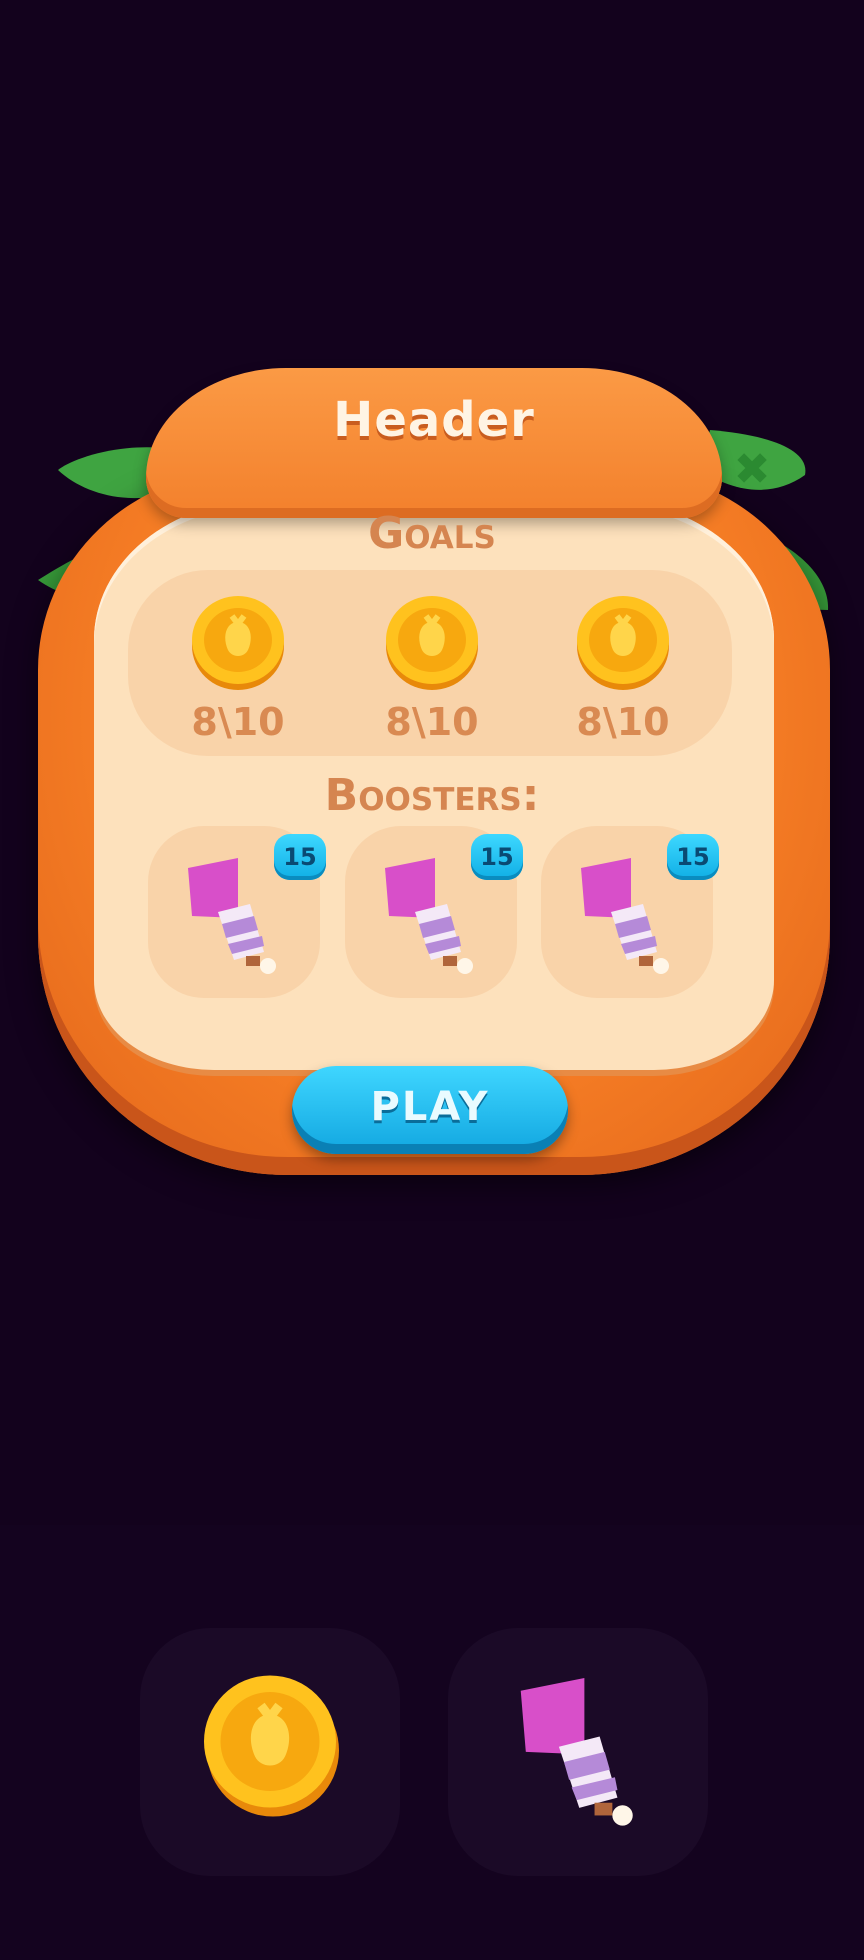 This screenshot has width=864, height=1960. I want to click on play-label: PLAY, so click(430, 1107).